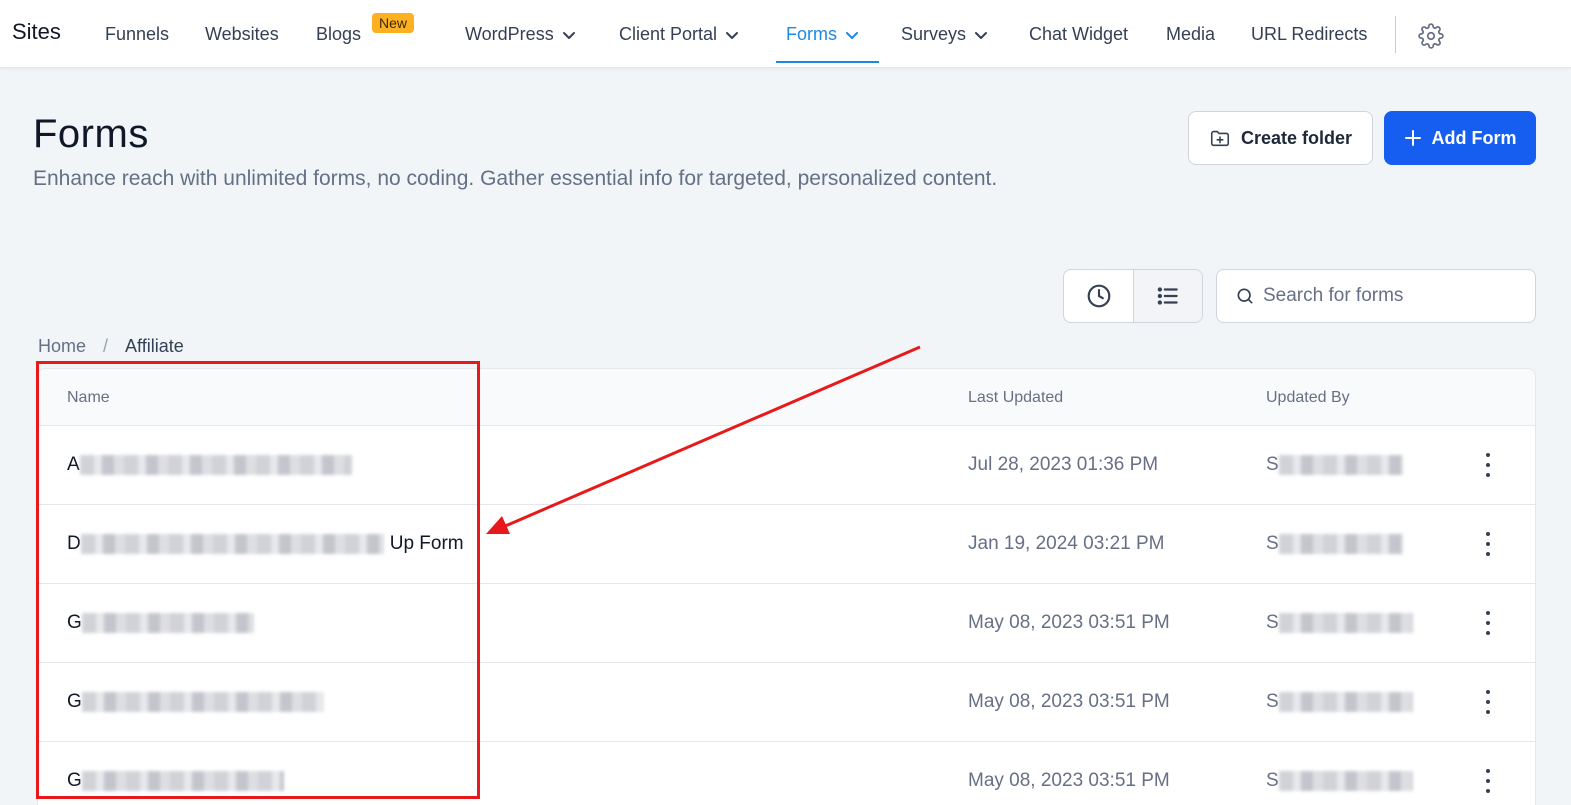 This screenshot has height=805, width=1571. What do you see at coordinates (74, 543) in the screenshot?
I see `form-name-text: D` at bounding box center [74, 543].